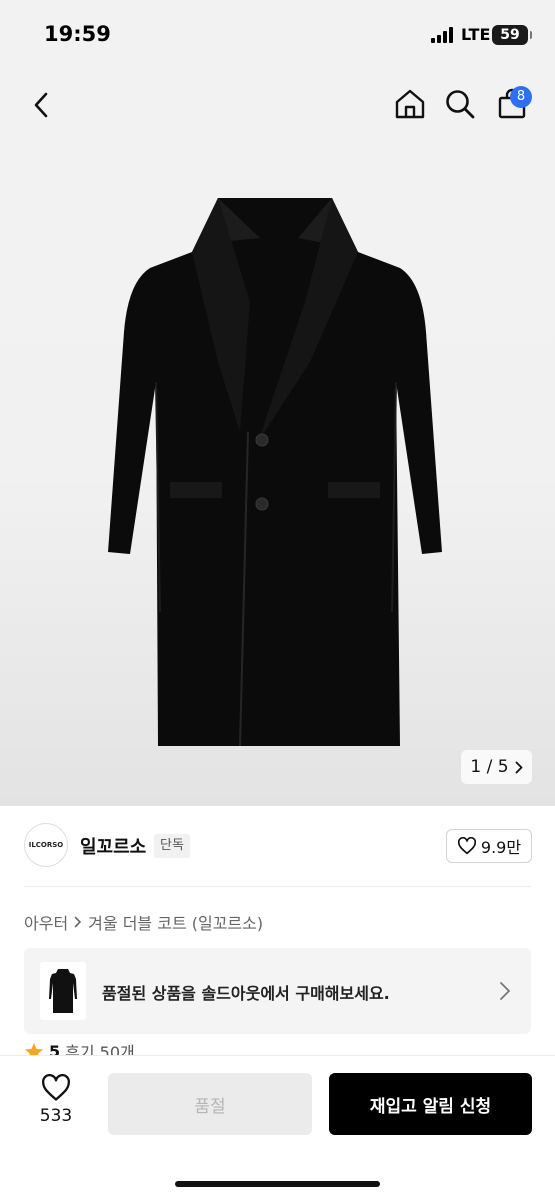 The width and height of the screenshot is (555, 1200). I want to click on back-icon, so click(41, 105).